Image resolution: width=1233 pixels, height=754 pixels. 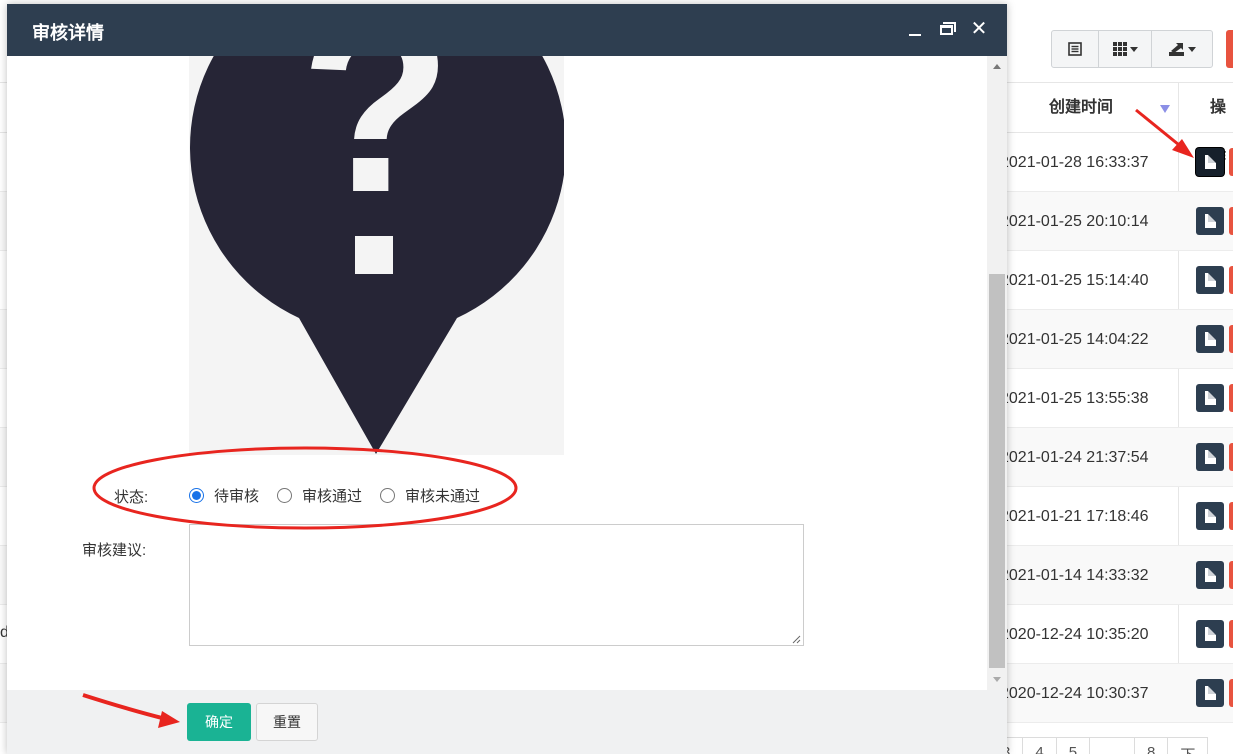 What do you see at coordinates (507, 30) in the screenshot?
I see `dialog-header: 审核详情 ✕` at bounding box center [507, 30].